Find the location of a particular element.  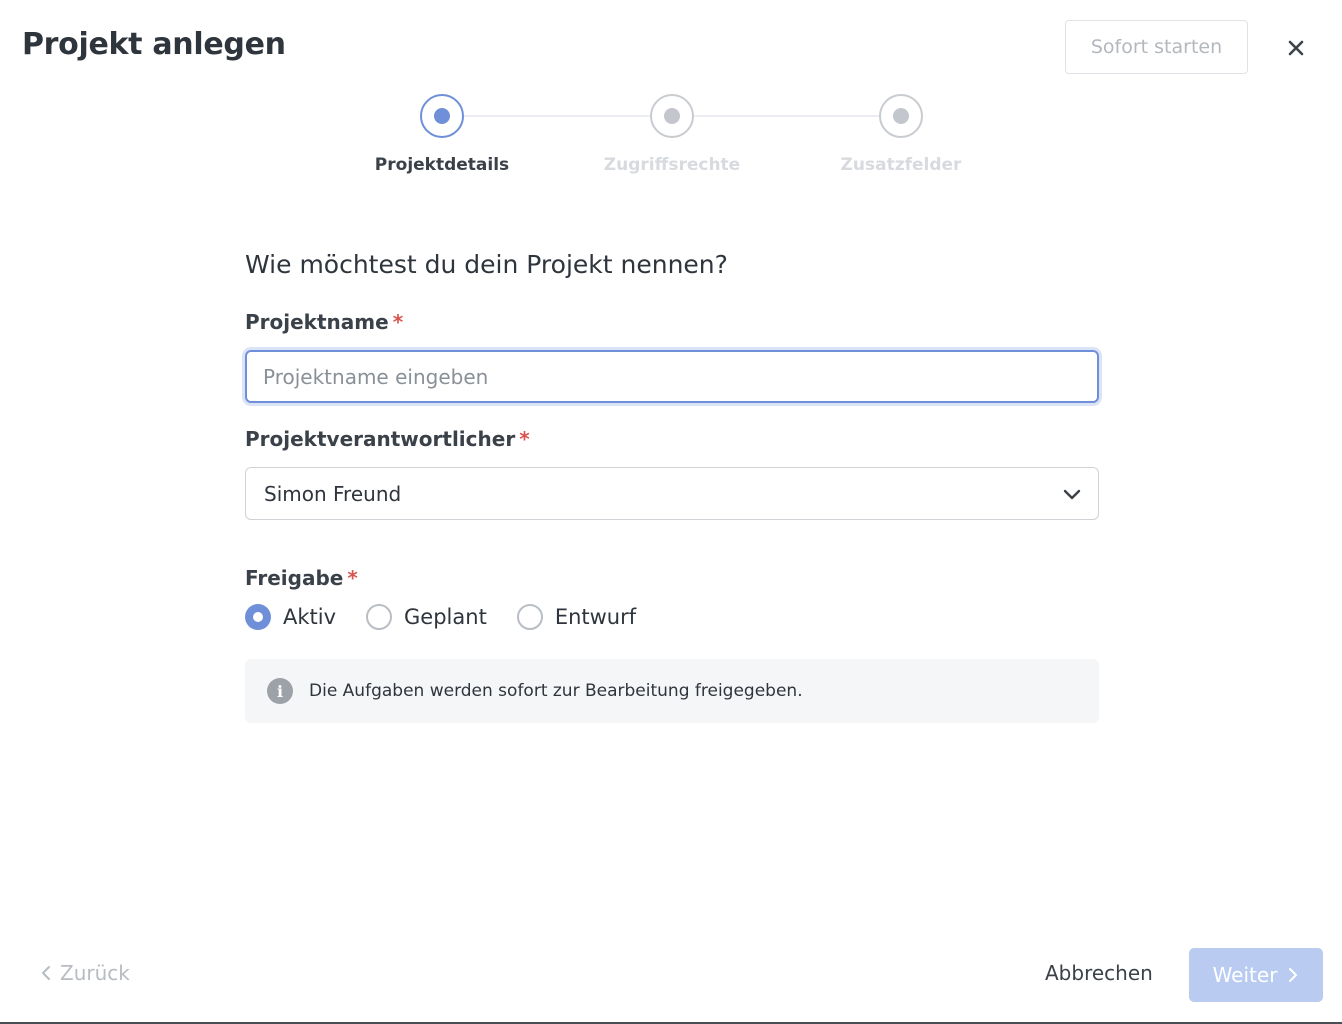

start-immediately-button: Sofort starten is located at coordinates (1156, 47).